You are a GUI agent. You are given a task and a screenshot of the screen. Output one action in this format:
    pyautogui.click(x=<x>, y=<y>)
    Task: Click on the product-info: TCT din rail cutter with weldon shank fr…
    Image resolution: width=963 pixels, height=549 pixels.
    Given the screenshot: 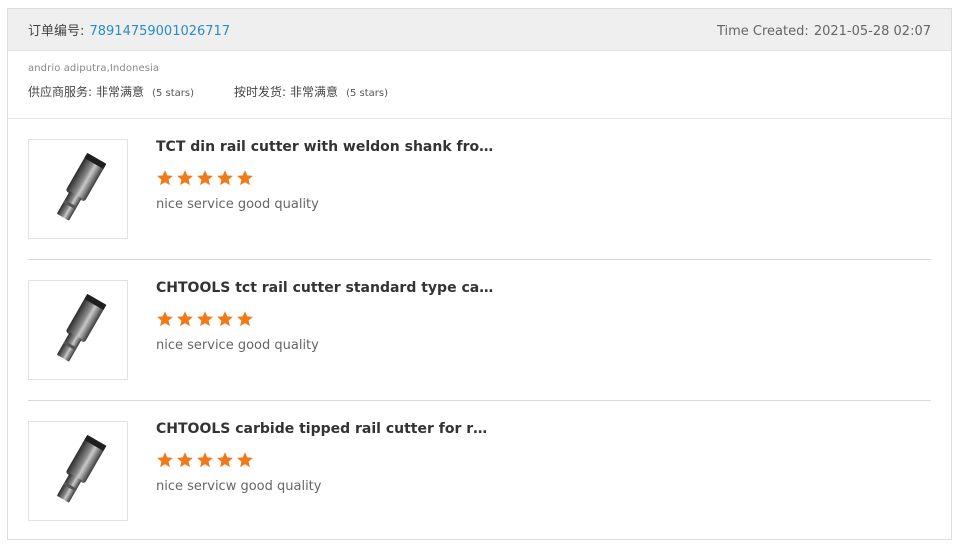 What is the action you would take?
    pyautogui.click(x=326, y=199)
    